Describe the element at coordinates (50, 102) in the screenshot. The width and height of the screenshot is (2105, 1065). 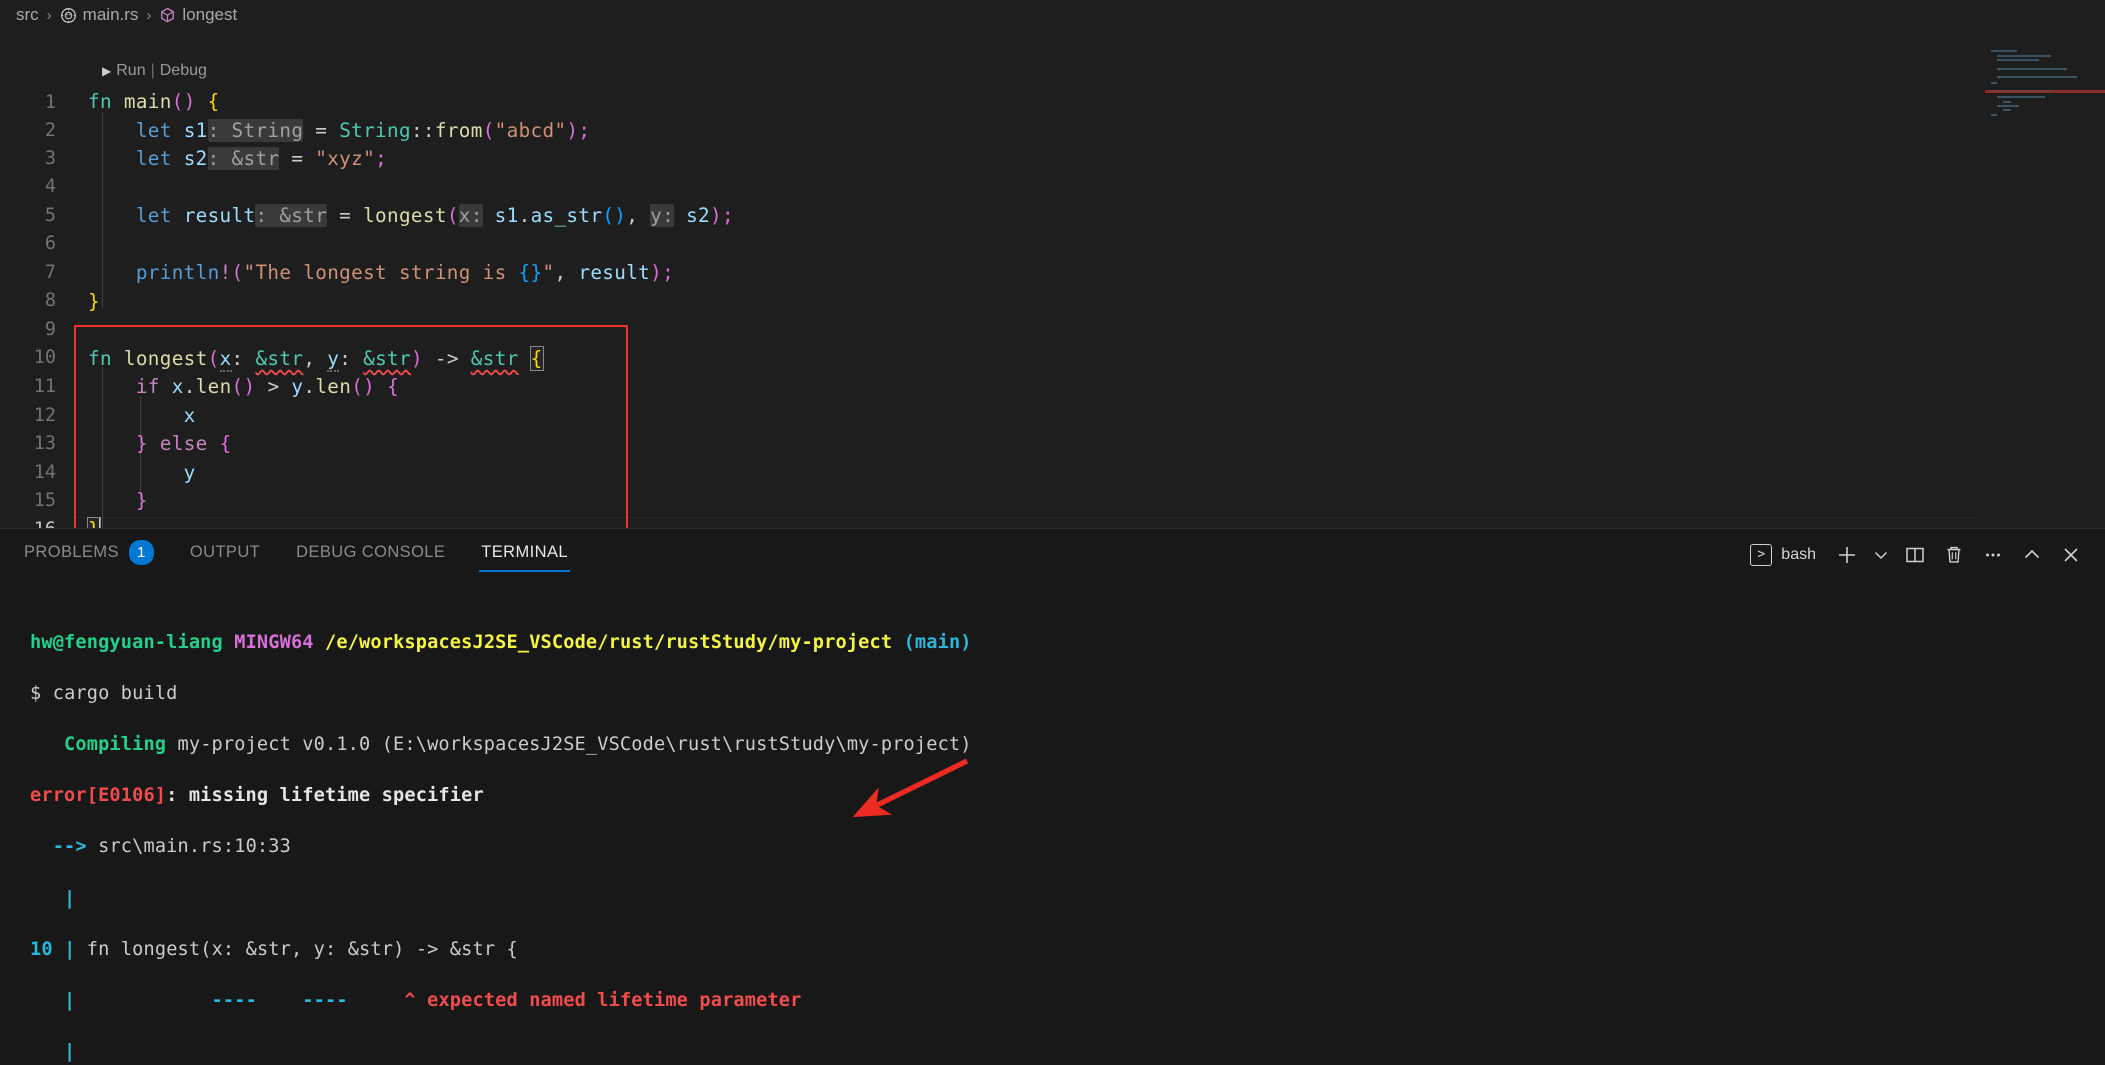
I see `line-number: 1` at that location.